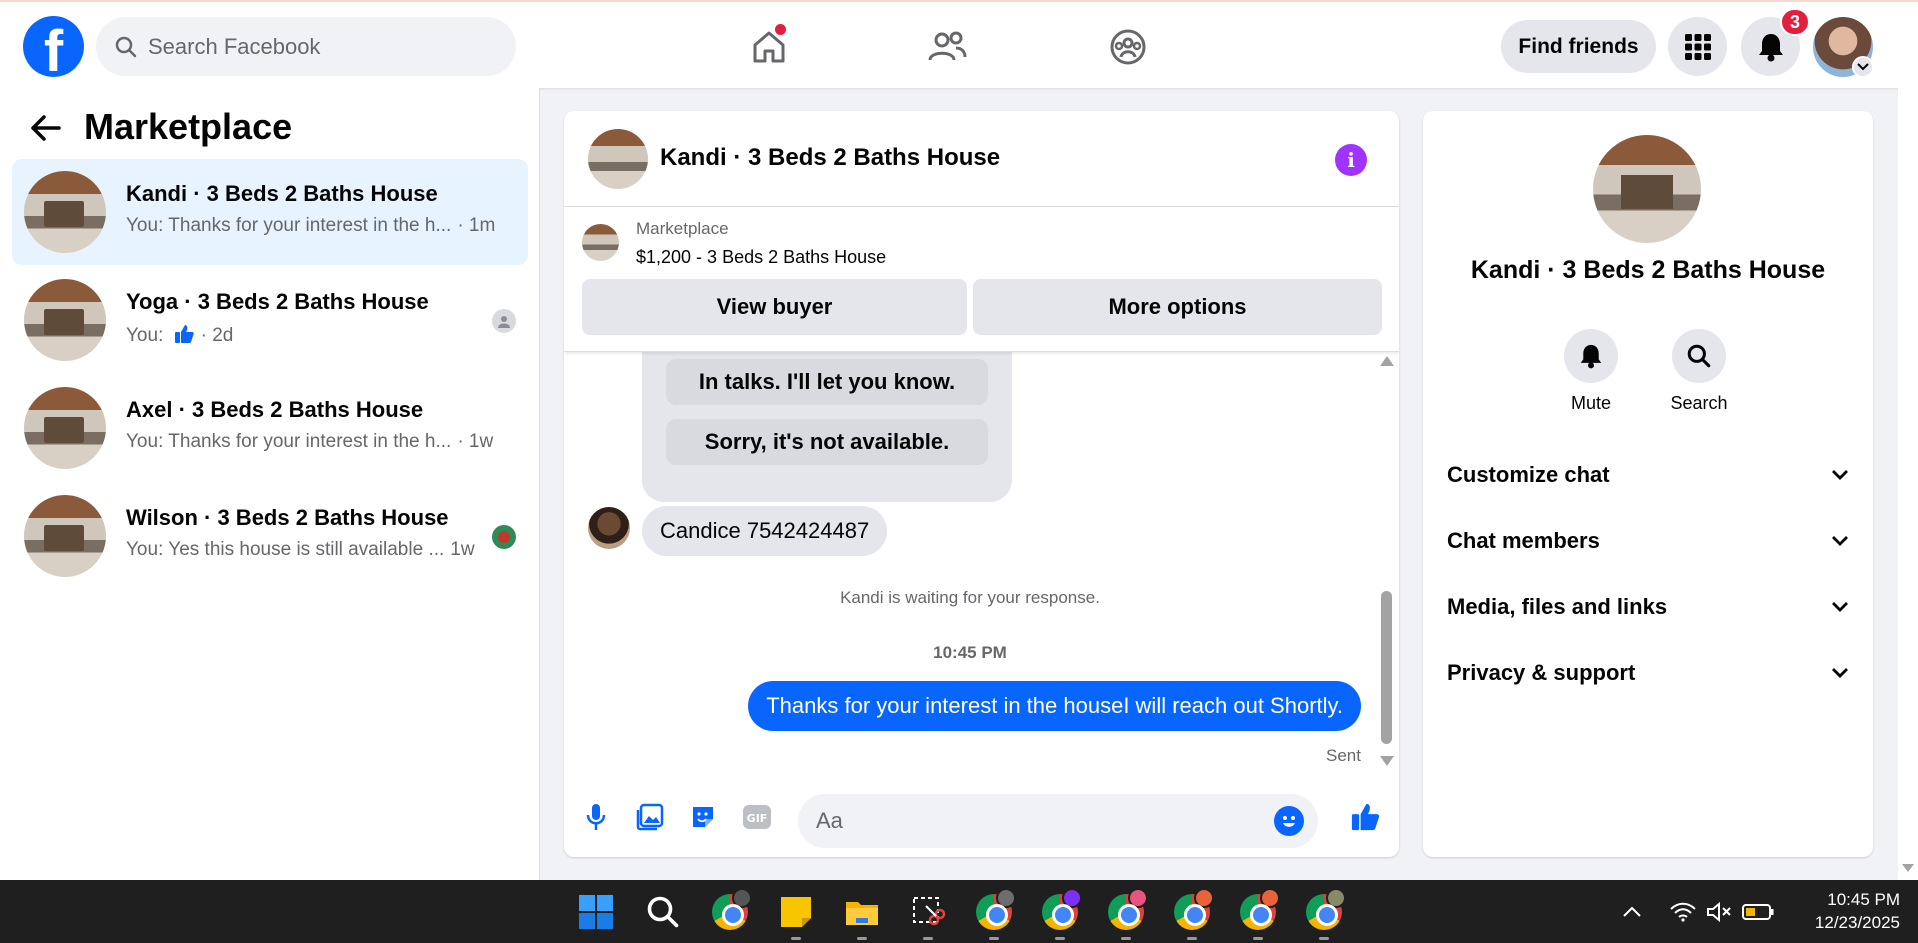 The image size is (1918, 943). I want to click on conversation-item: Yoga · 3 Beds 2 Baths House You: · 2d, so click(270, 320).